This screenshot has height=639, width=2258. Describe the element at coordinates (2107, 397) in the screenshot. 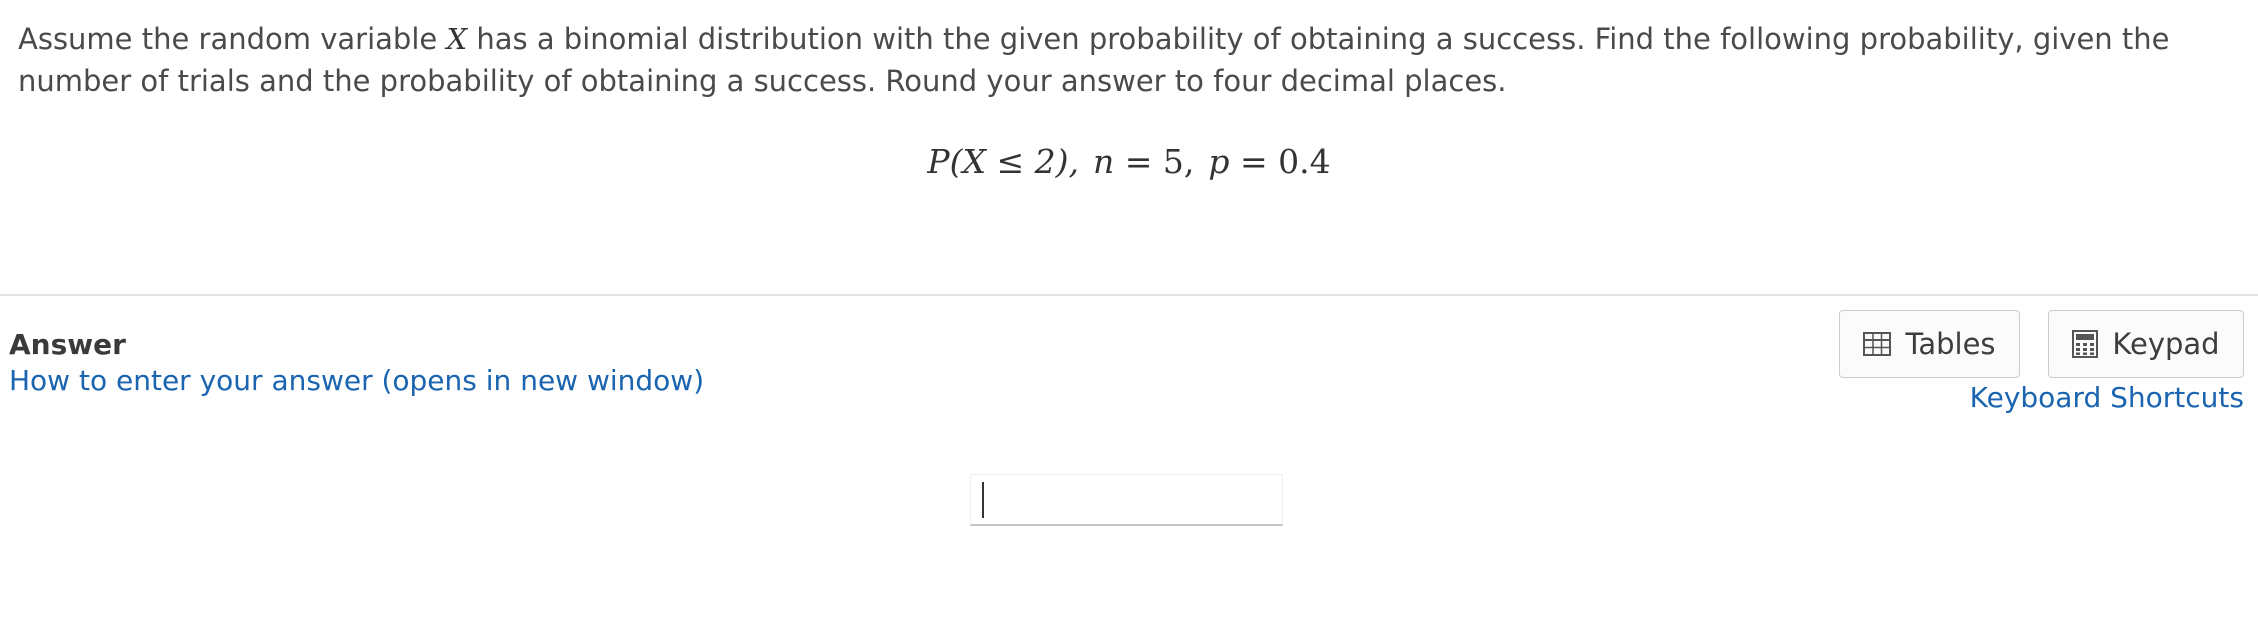

I see `keyboard-shortcuts-link: Keyboard Shortcuts` at that location.